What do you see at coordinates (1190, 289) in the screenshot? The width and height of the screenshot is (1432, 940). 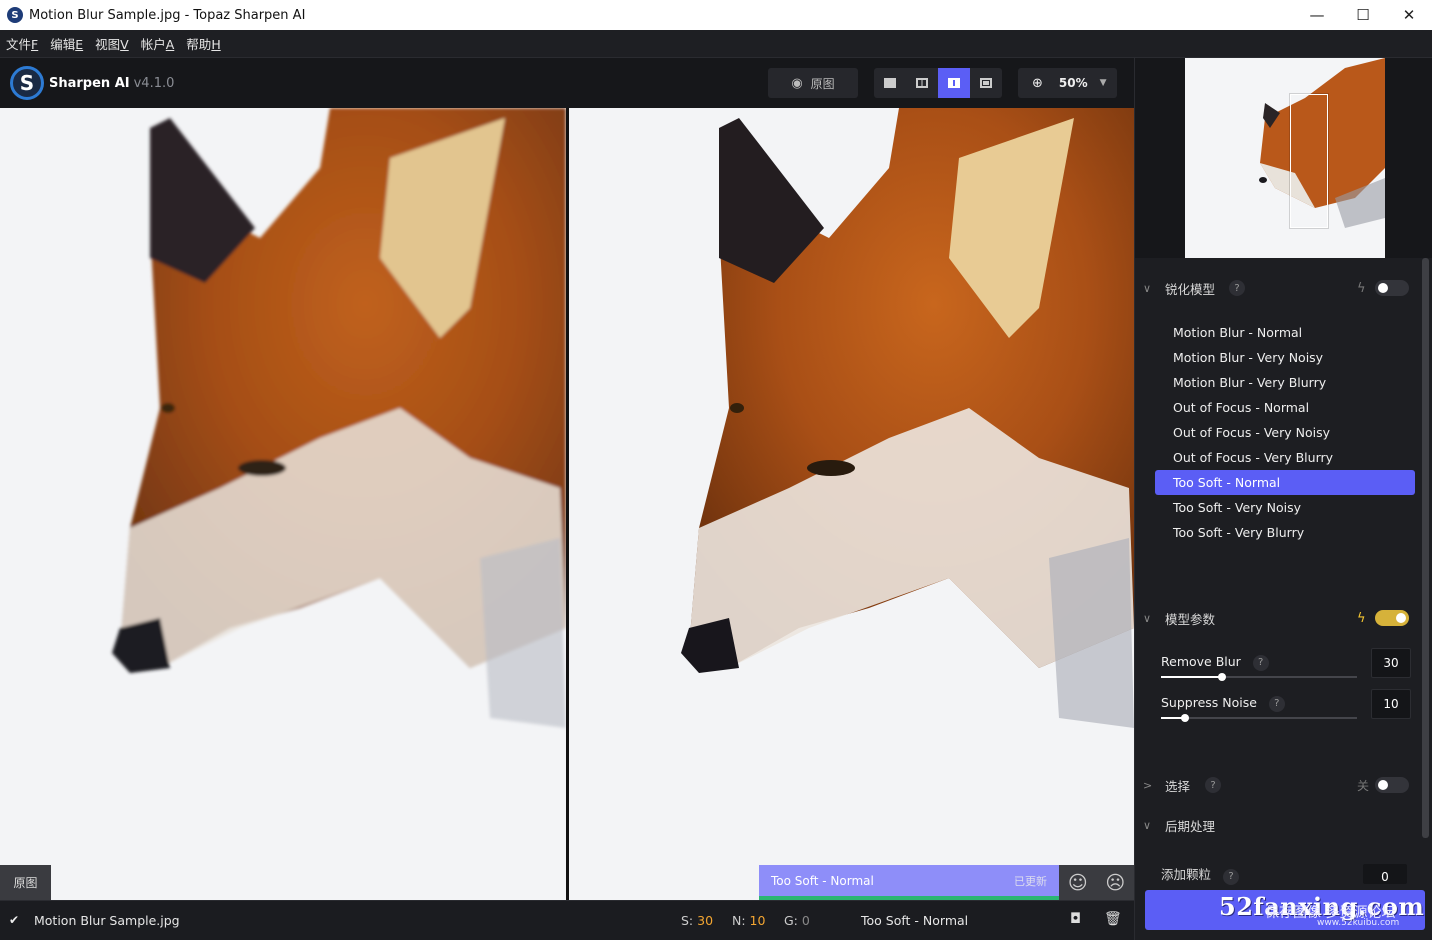 I see `sharpen-model-title: 锐化模型` at bounding box center [1190, 289].